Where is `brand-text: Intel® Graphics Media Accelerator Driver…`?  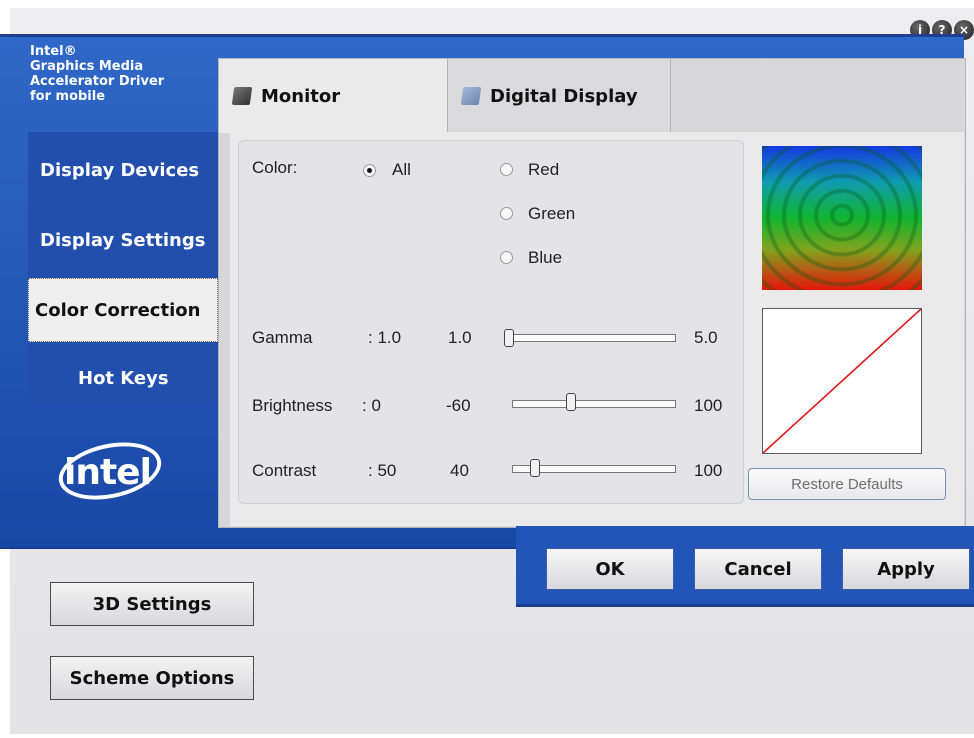 brand-text: Intel® Graphics Media Accelerator Driver… is located at coordinates (97, 74).